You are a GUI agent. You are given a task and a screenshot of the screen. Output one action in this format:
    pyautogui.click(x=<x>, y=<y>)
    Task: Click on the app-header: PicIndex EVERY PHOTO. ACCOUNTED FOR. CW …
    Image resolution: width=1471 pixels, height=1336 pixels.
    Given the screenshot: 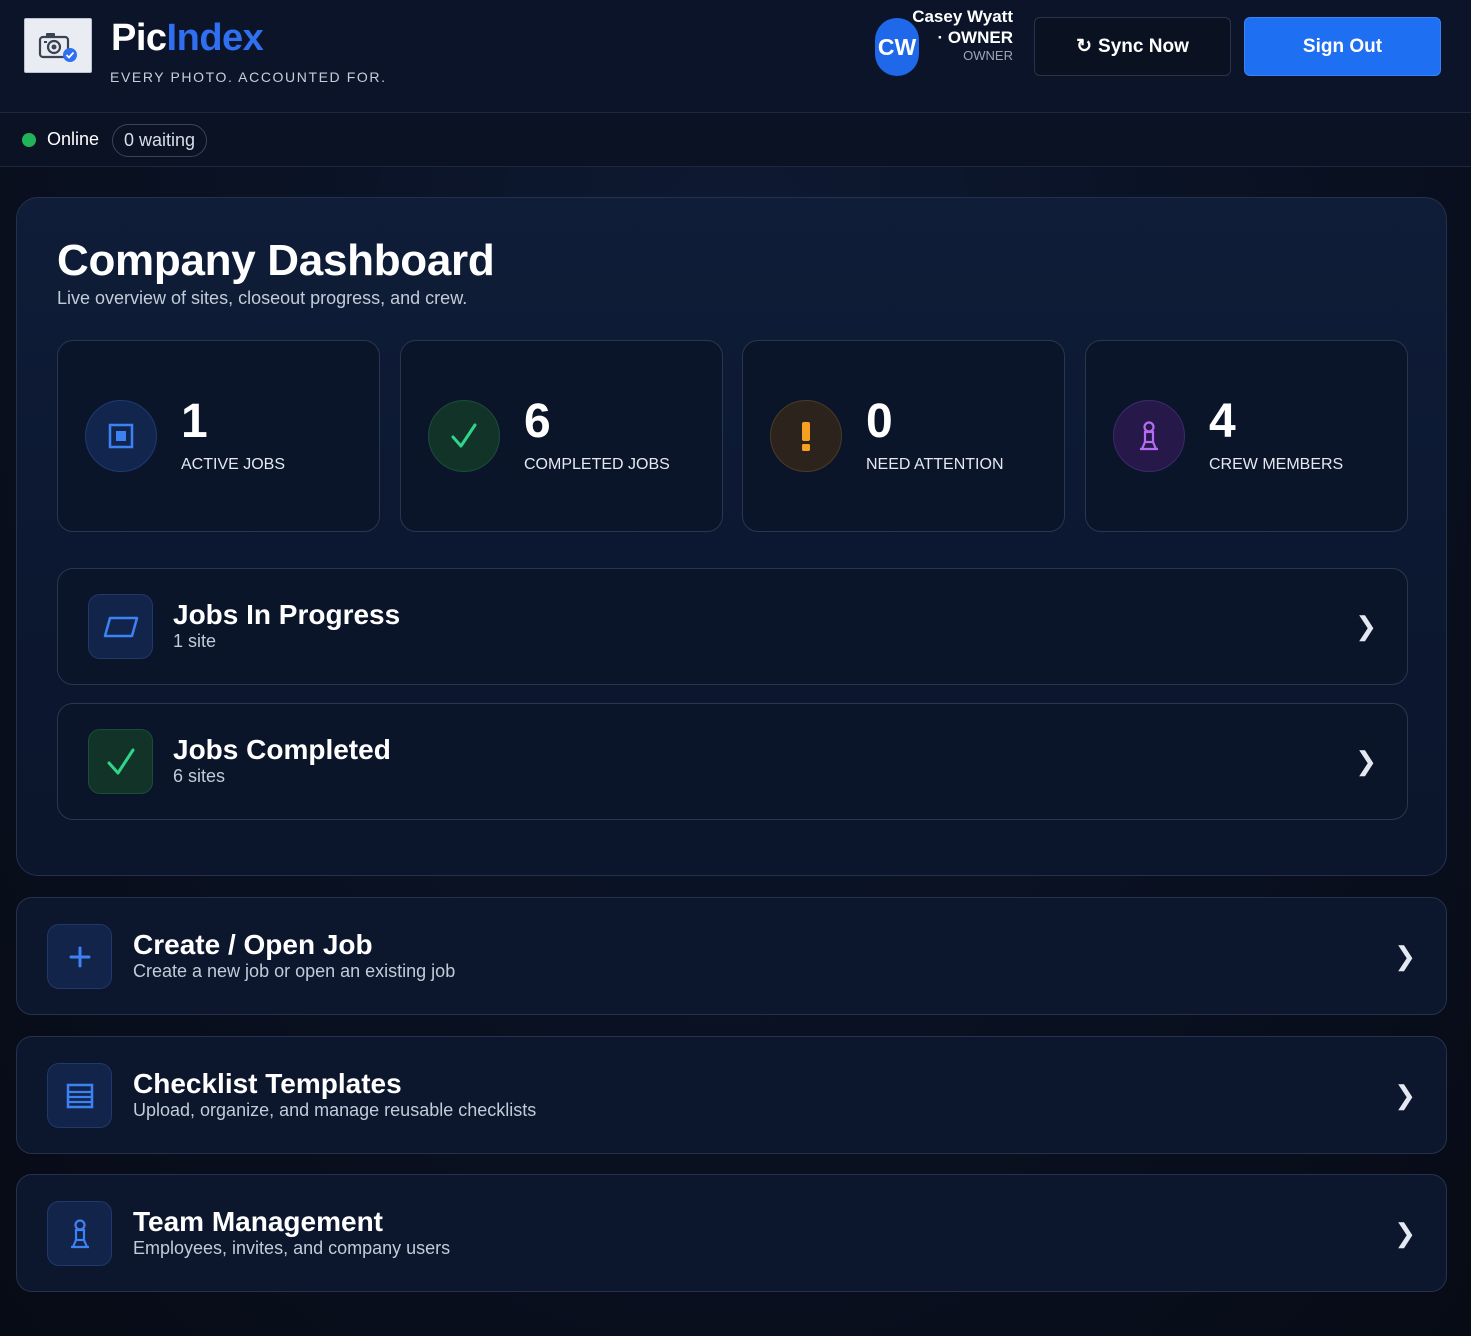 What is the action you would take?
    pyautogui.click(x=735, y=56)
    